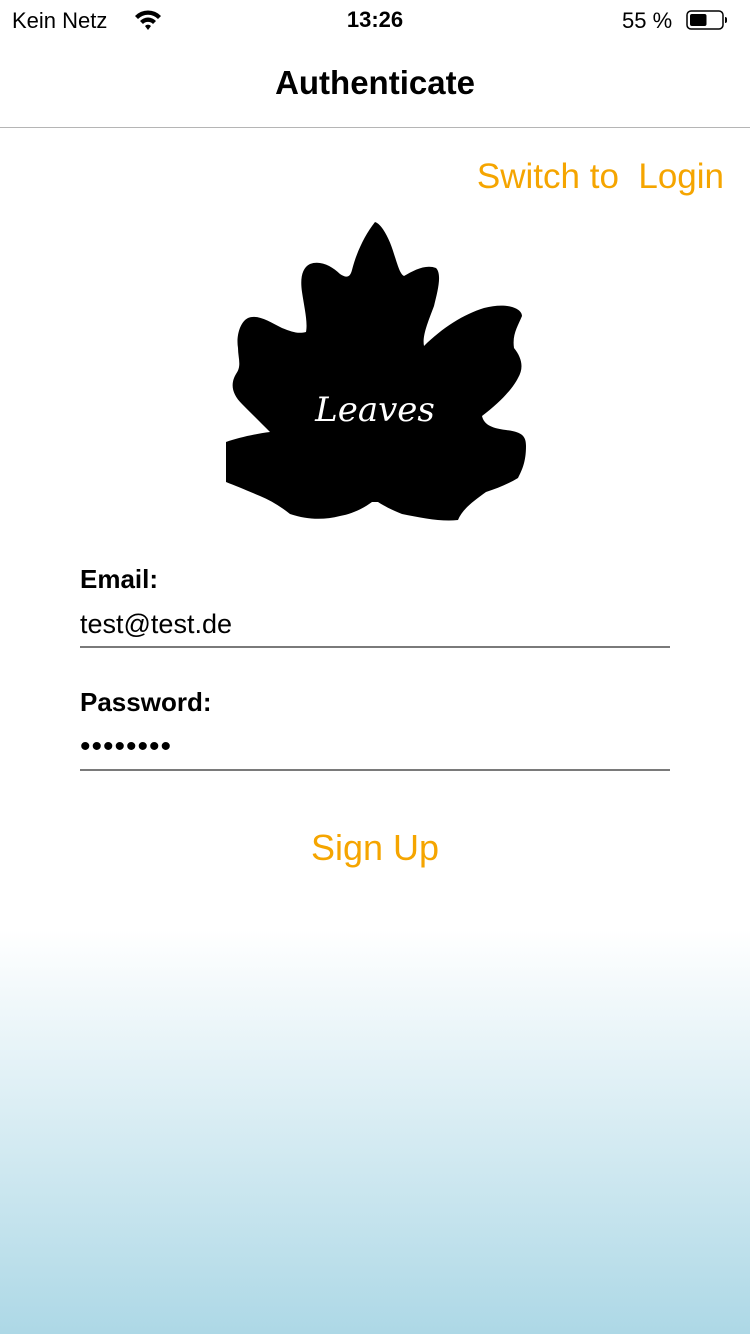 The width and height of the screenshot is (750, 1334). I want to click on maple-leaf-logo: Leaves, so click(375, 371).